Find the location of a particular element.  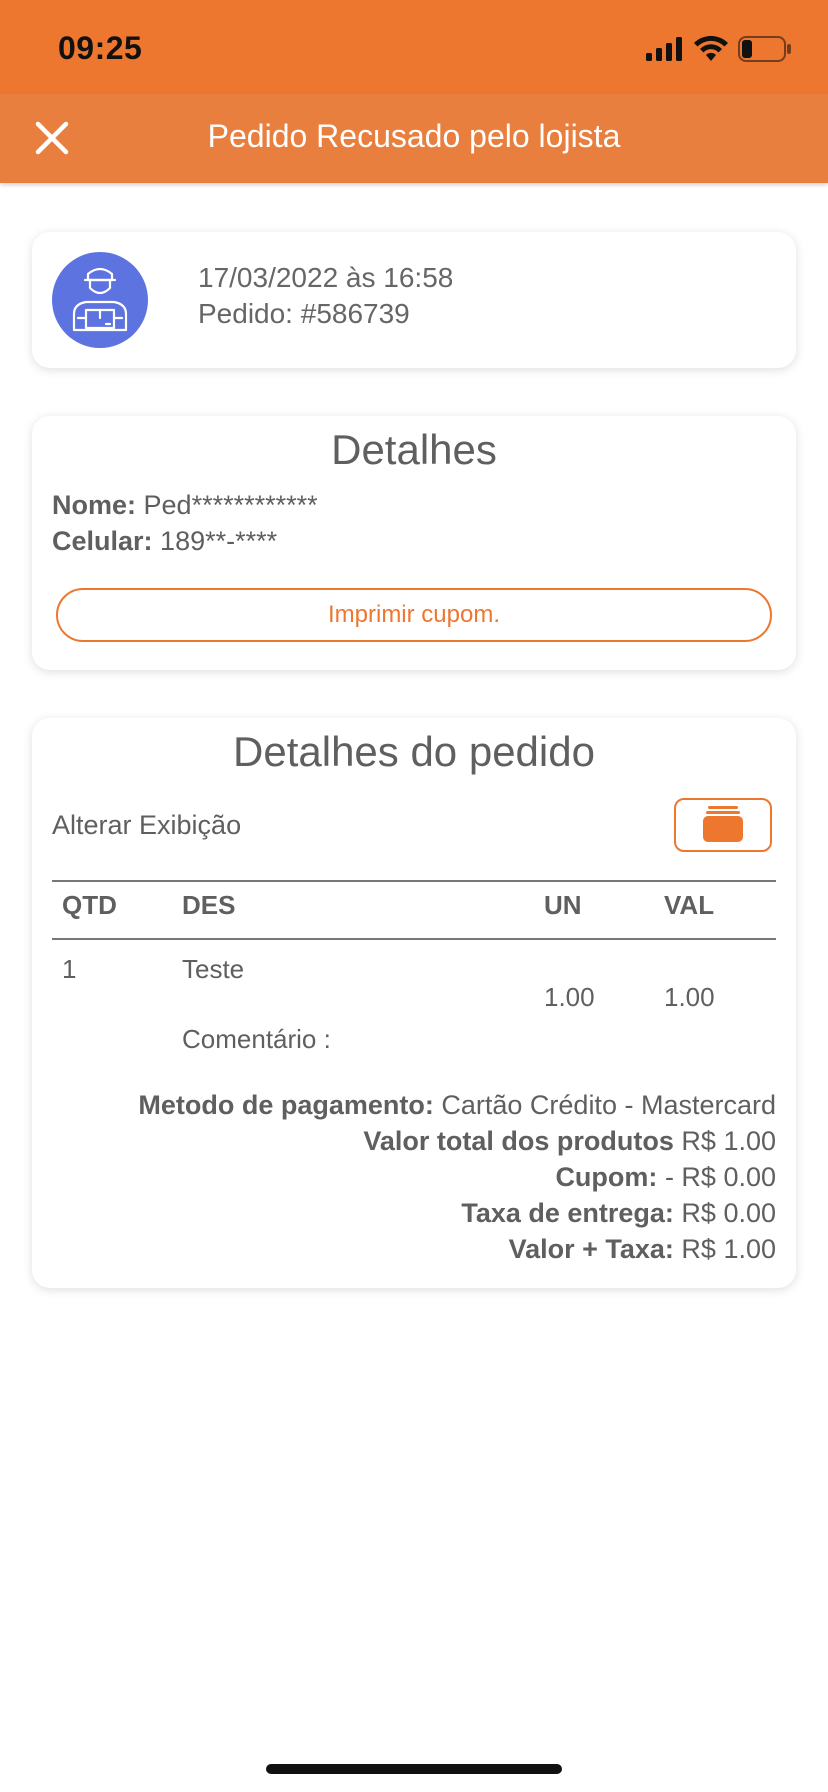

status-icons is located at coordinates (719, 49).